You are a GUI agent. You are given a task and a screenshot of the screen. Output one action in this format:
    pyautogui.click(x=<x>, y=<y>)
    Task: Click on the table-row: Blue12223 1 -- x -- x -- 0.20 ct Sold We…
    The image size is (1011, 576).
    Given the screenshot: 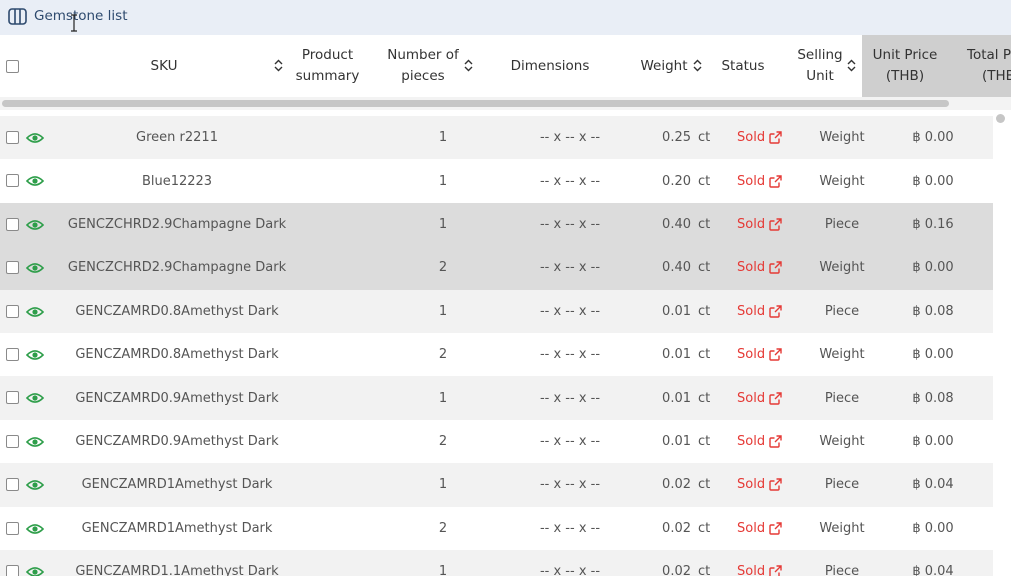 What is the action you would take?
    pyautogui.click(x=496, y=181)
    